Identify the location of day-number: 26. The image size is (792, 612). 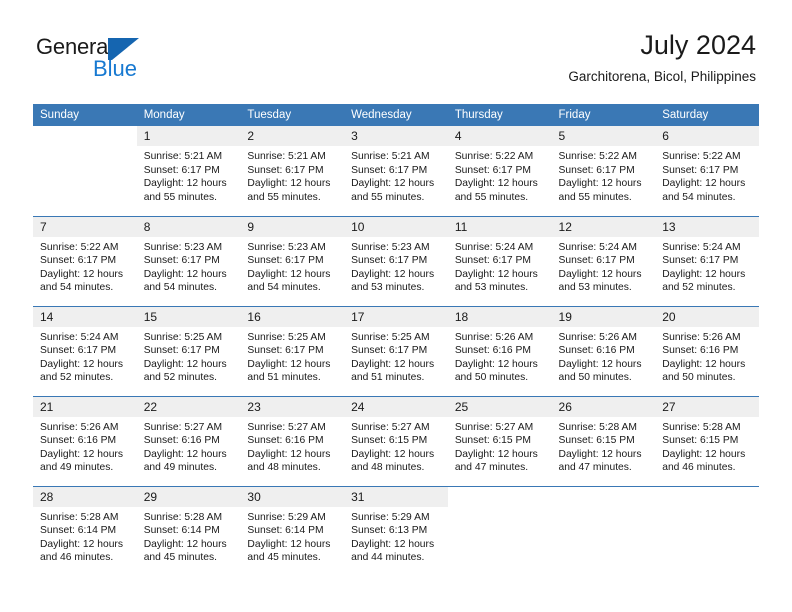
(603, 406).